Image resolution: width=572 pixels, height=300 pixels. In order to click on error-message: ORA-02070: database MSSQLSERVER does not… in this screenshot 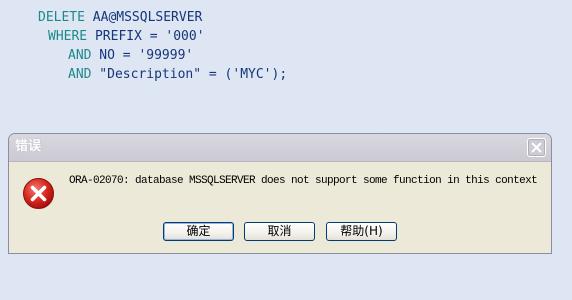, I will do `click(303, 181)`.